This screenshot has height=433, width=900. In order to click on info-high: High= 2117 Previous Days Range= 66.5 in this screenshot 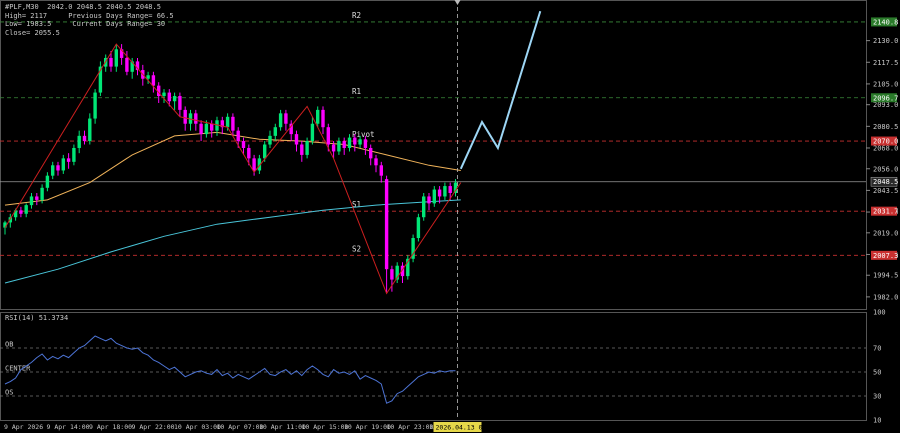, I will do `click(89, 15)`.